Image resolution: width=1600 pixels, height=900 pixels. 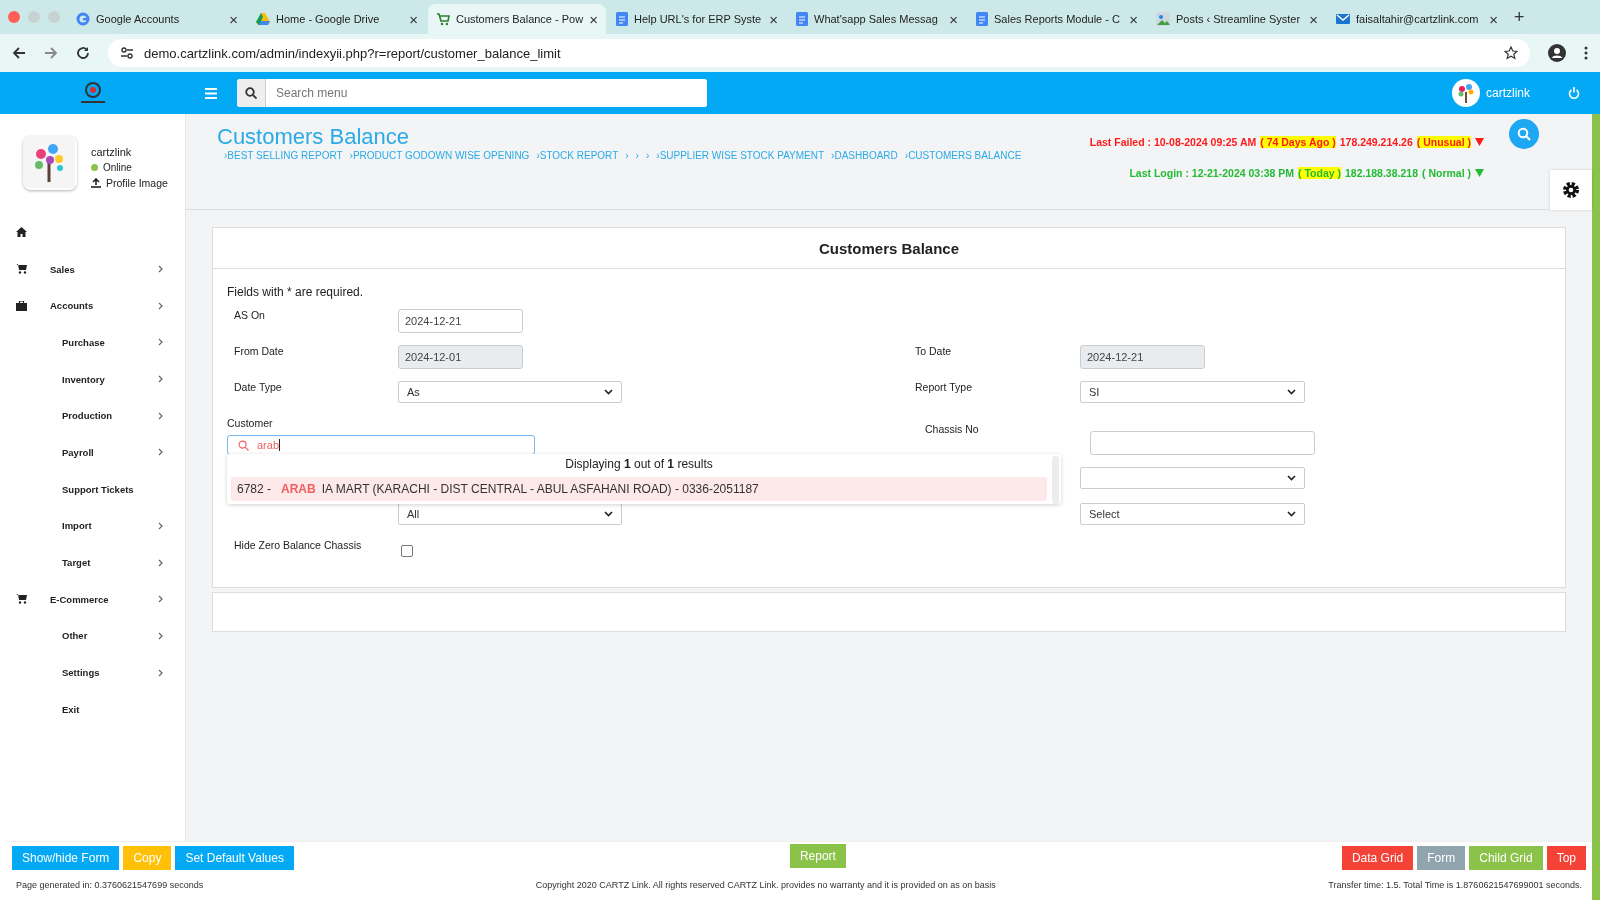 What do you see at coordinates (1163, 19) in the screenshot?
I see `image-icon` at bounding box center [1163, 19].